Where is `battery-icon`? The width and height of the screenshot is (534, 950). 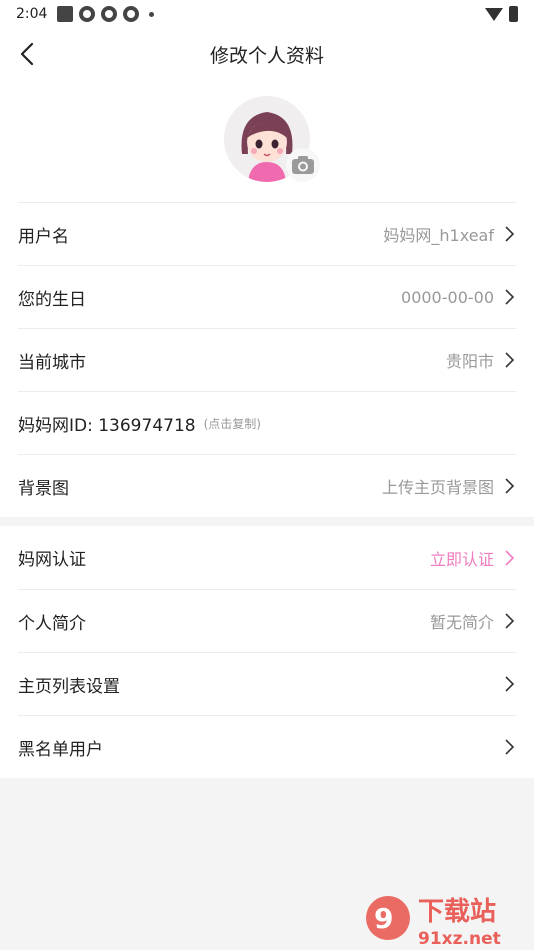
battery-icon is located at coordinates (513, 14).